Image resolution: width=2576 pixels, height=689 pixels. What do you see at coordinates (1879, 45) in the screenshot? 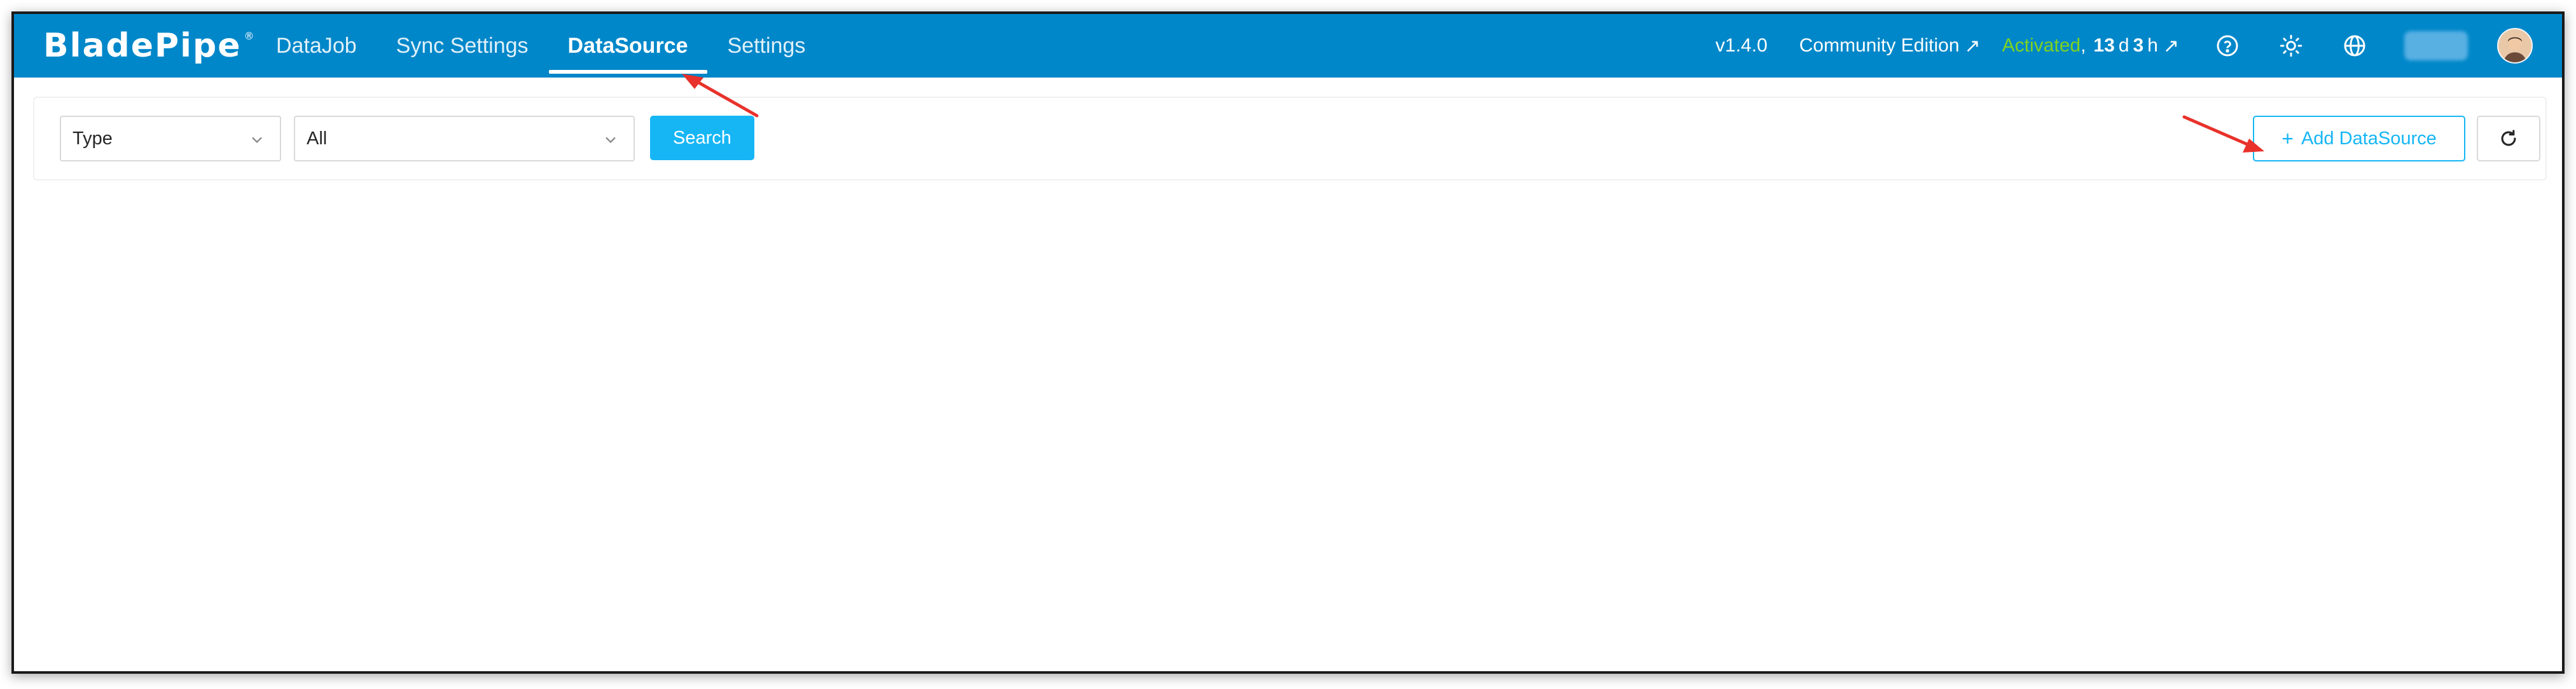
I see `edition-label: Community Edition` at bounding box center [1879, 45].